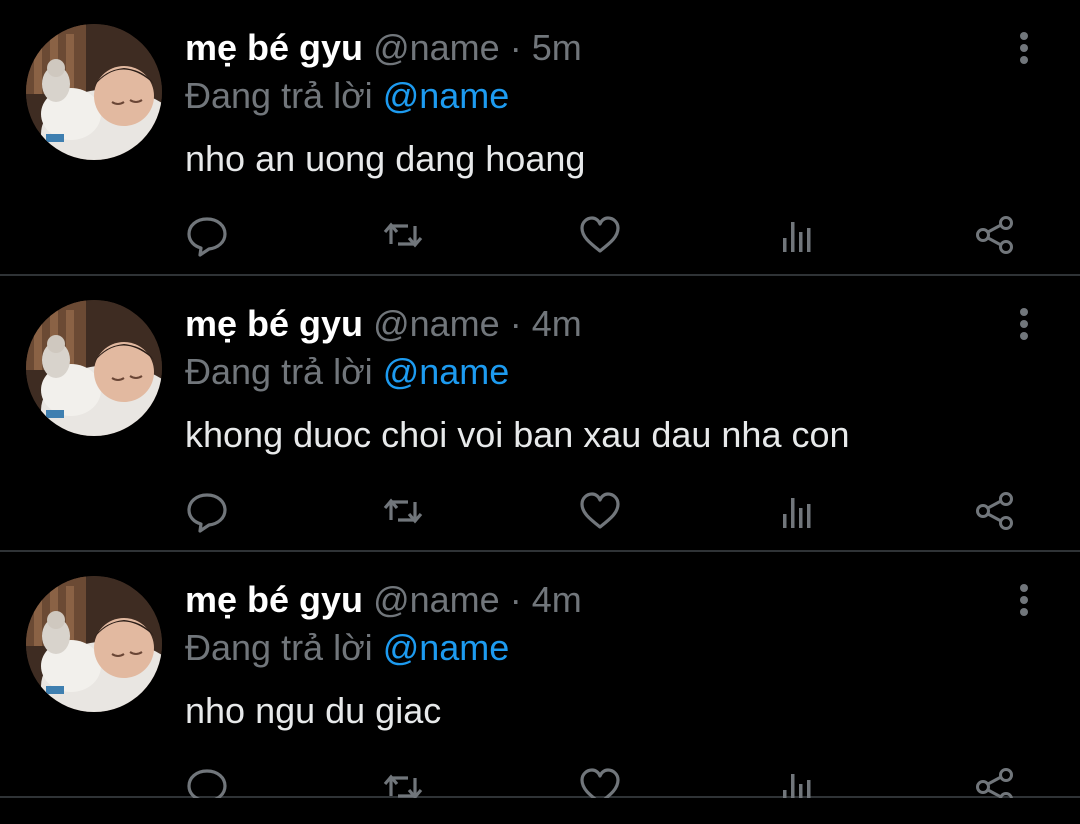 The width and height of the screenshot is (1080, 824). Describe the element at coordinates (313, 710) in the screenshot. I see `tweet-text: nho ngu du giac` at that location.